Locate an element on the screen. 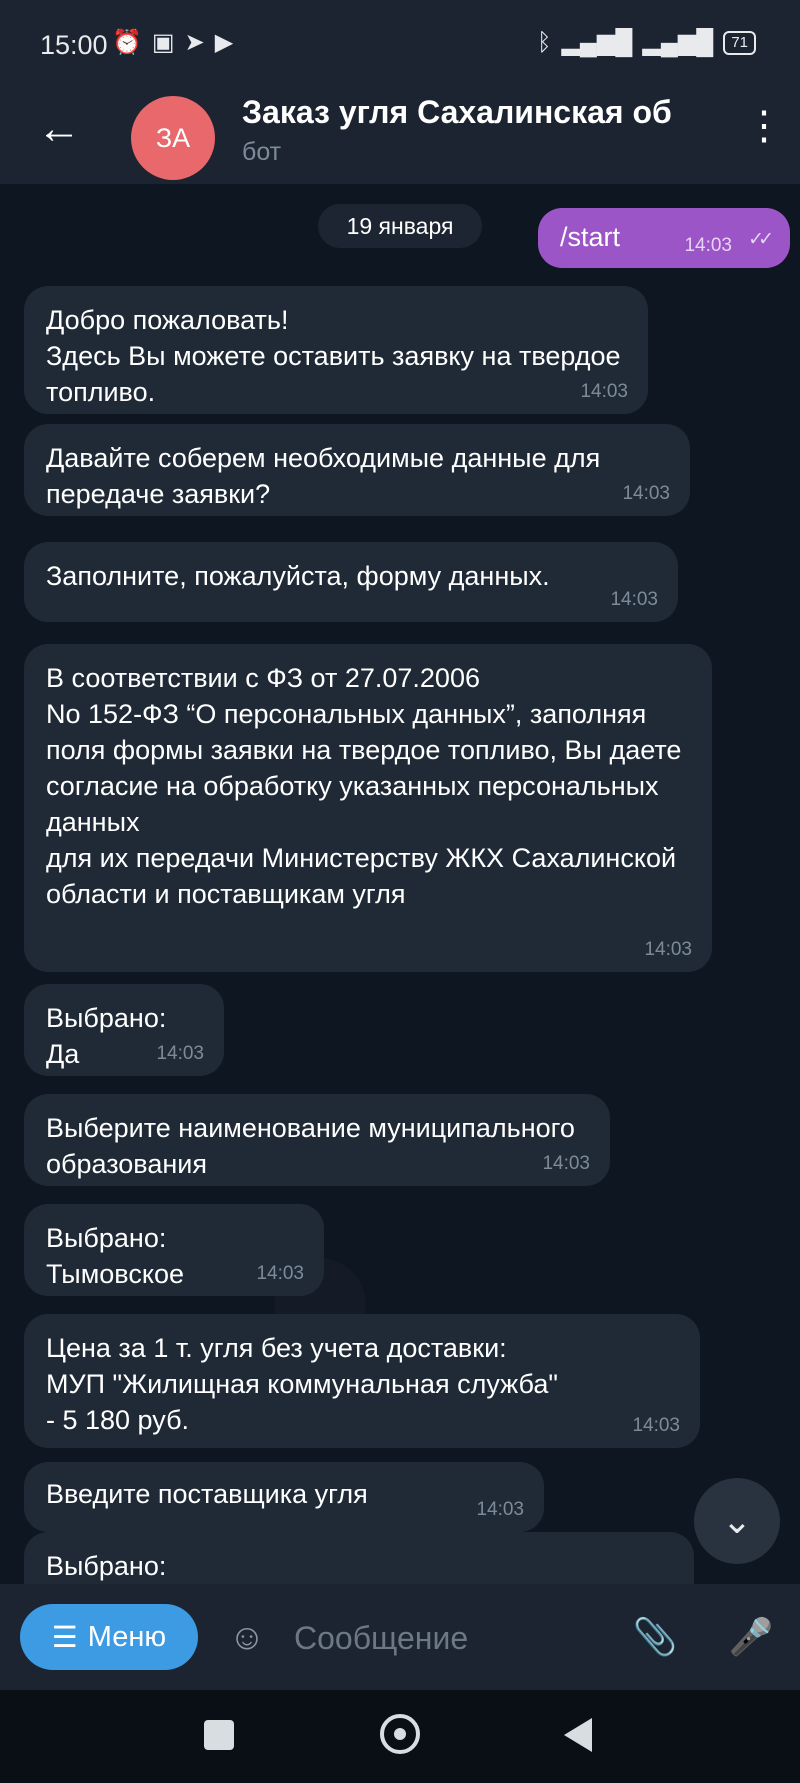 This screenshot has width=800, height=1783. hamburger-icon: ☰ is located at coordinates (64, 1637).